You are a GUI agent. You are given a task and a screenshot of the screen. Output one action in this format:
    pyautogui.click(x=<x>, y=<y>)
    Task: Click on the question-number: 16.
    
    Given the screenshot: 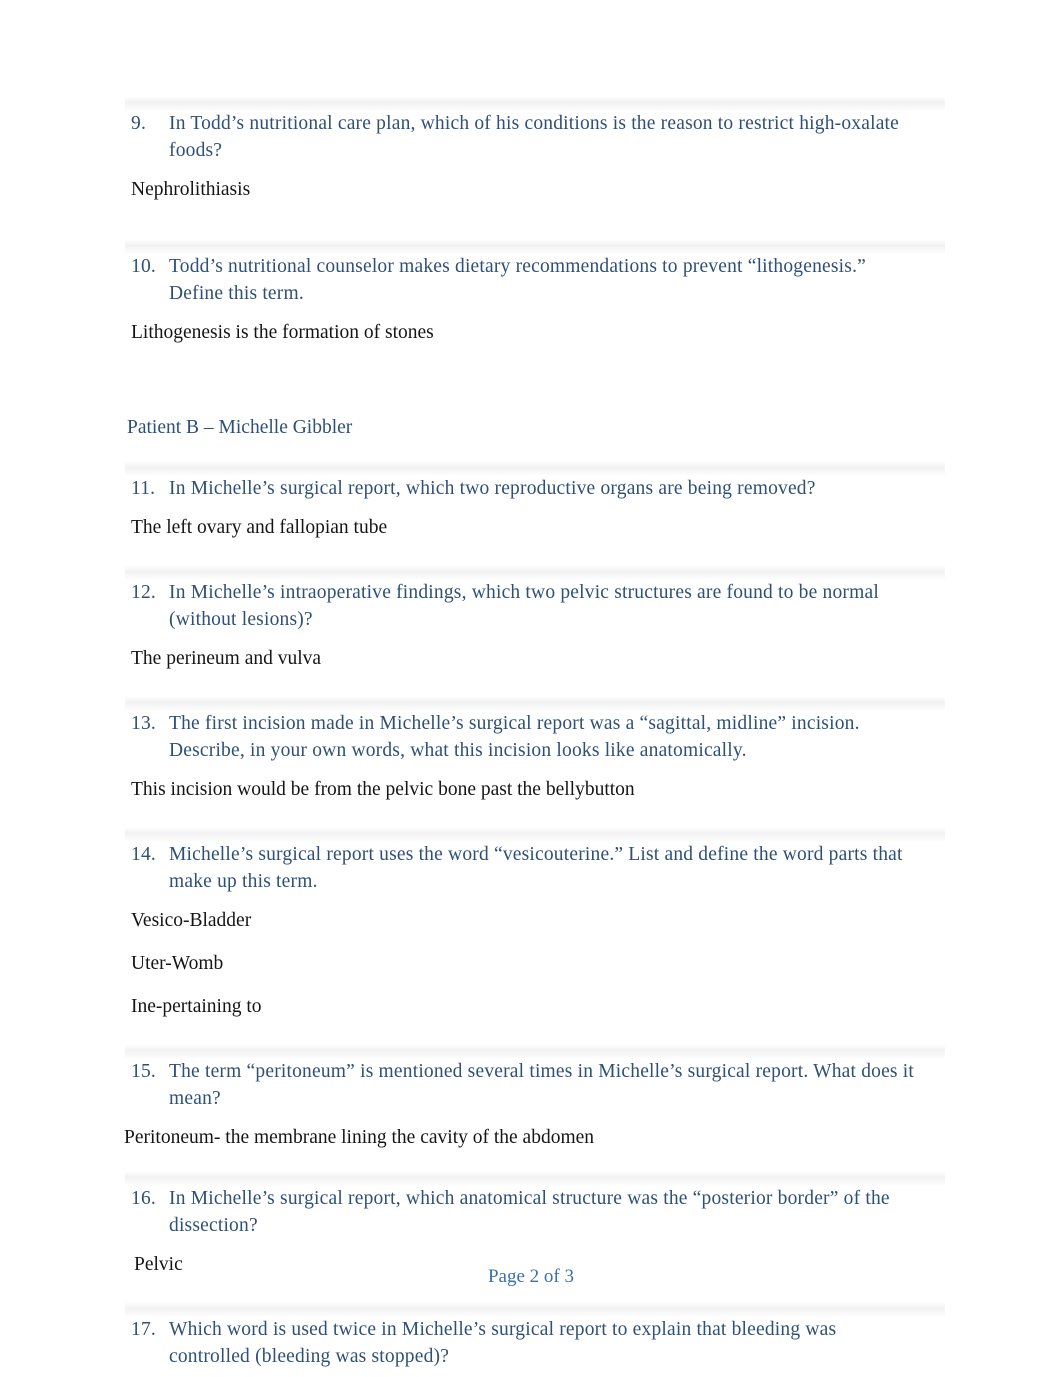 What is the action you would take?
    pyautogui.click(x=143, y=1198)
    